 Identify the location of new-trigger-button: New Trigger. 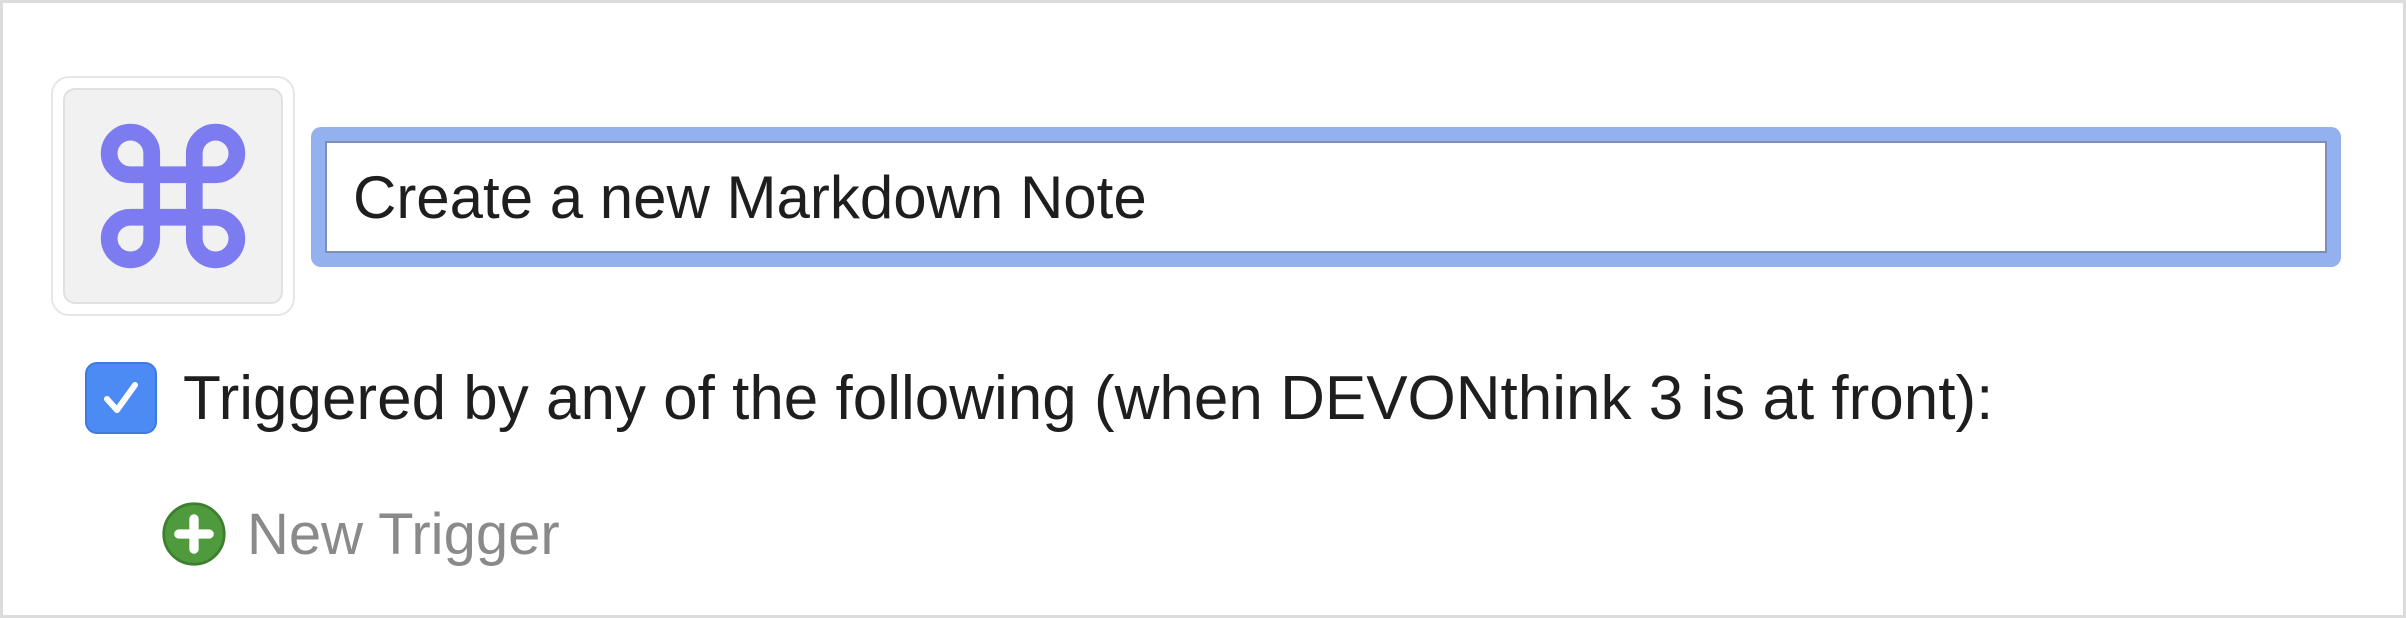
(360, 534).